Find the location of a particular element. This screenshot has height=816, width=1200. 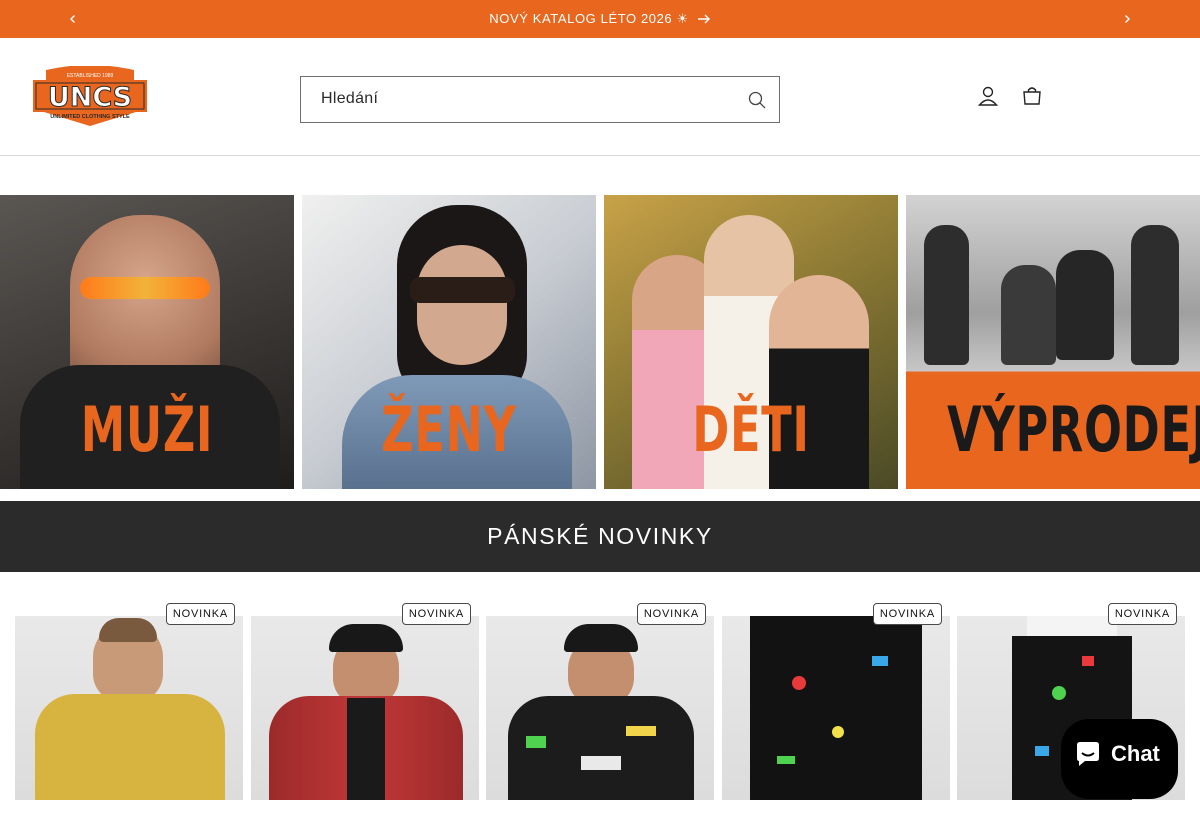

chat-button: Chat is located at coordinates (1119, 759).